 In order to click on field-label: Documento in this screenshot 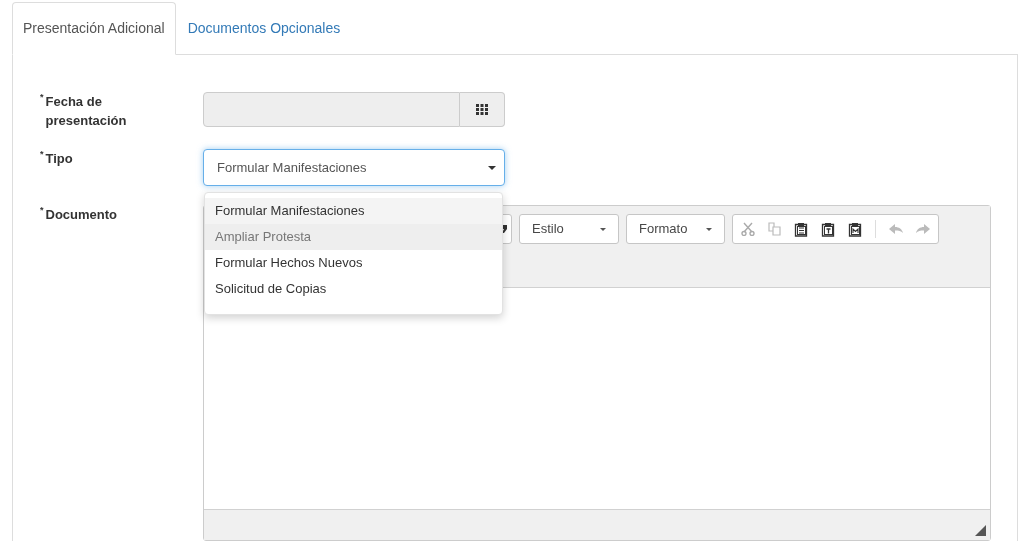, I will do `click(81, 215)`.